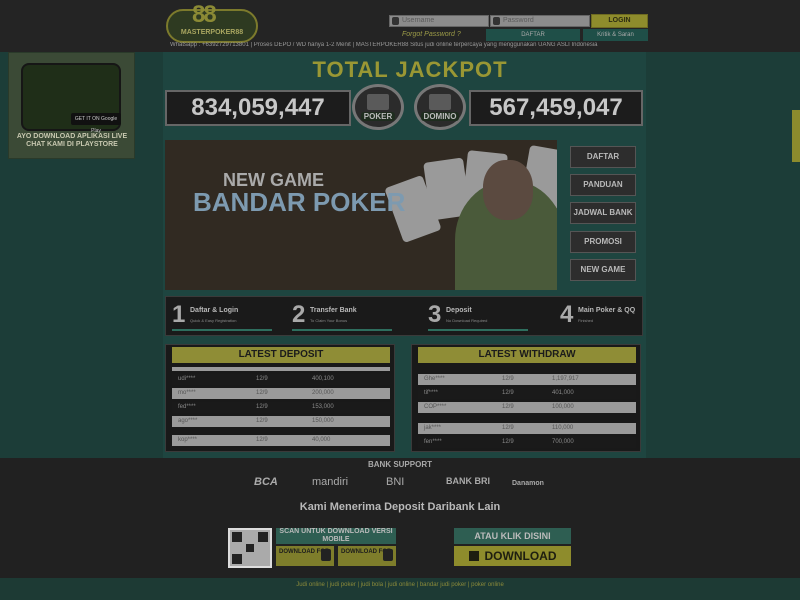  Describe the element at coordinates (431, 393) in the screenshot. I see `row-user: tif****` at that location.